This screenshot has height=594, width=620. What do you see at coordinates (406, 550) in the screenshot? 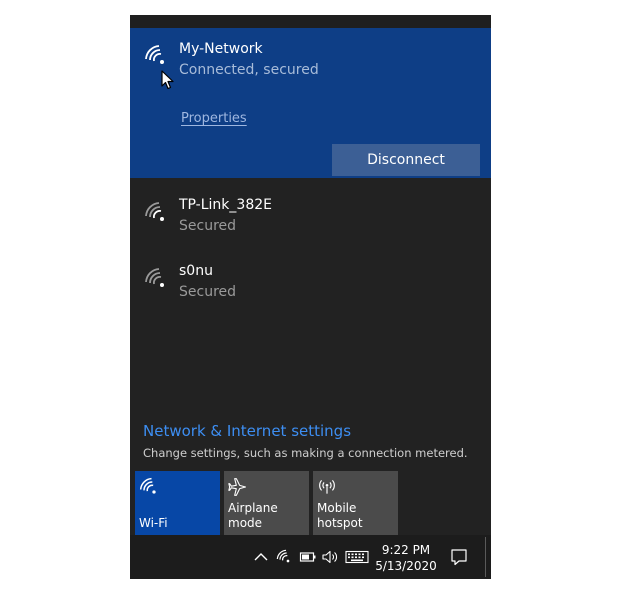
I see `clock-time: 9:22 PM` at bounding box center [406, 550].